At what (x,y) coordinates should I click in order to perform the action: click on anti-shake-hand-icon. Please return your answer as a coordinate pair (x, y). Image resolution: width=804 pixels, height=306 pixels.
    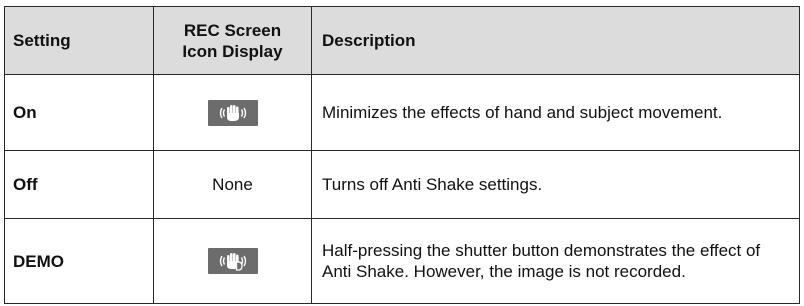
    Looking at the image, I should click on (232, 112).